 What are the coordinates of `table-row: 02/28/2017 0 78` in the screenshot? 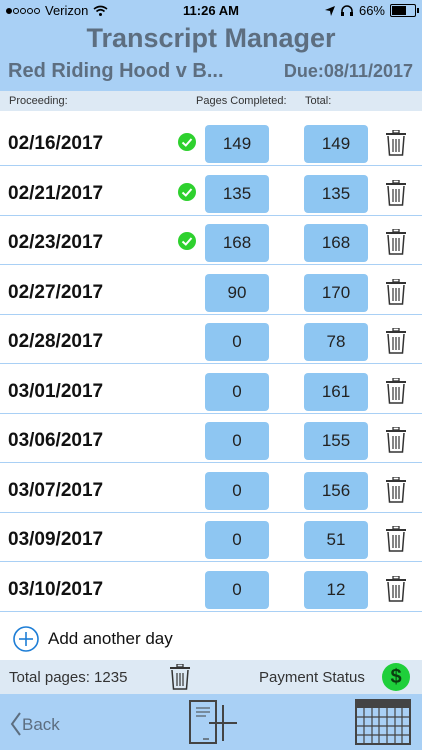 It's located at (211, 339).